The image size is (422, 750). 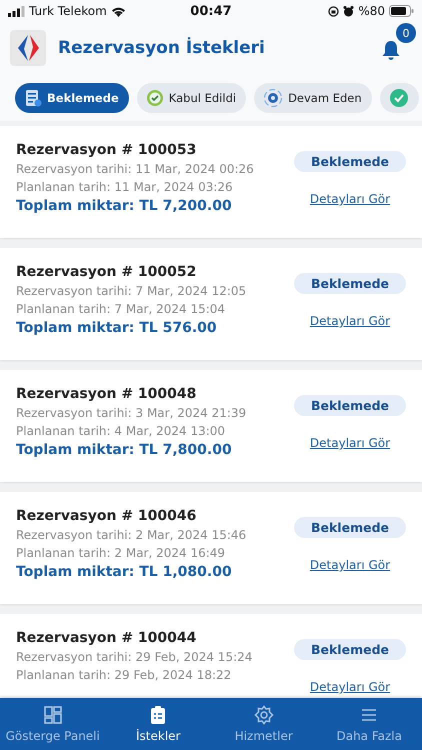 What do you see at coordinates (406, 33) in the screenshot?
I see `notification-count-badge: 0` at bounding box center [406, 33].